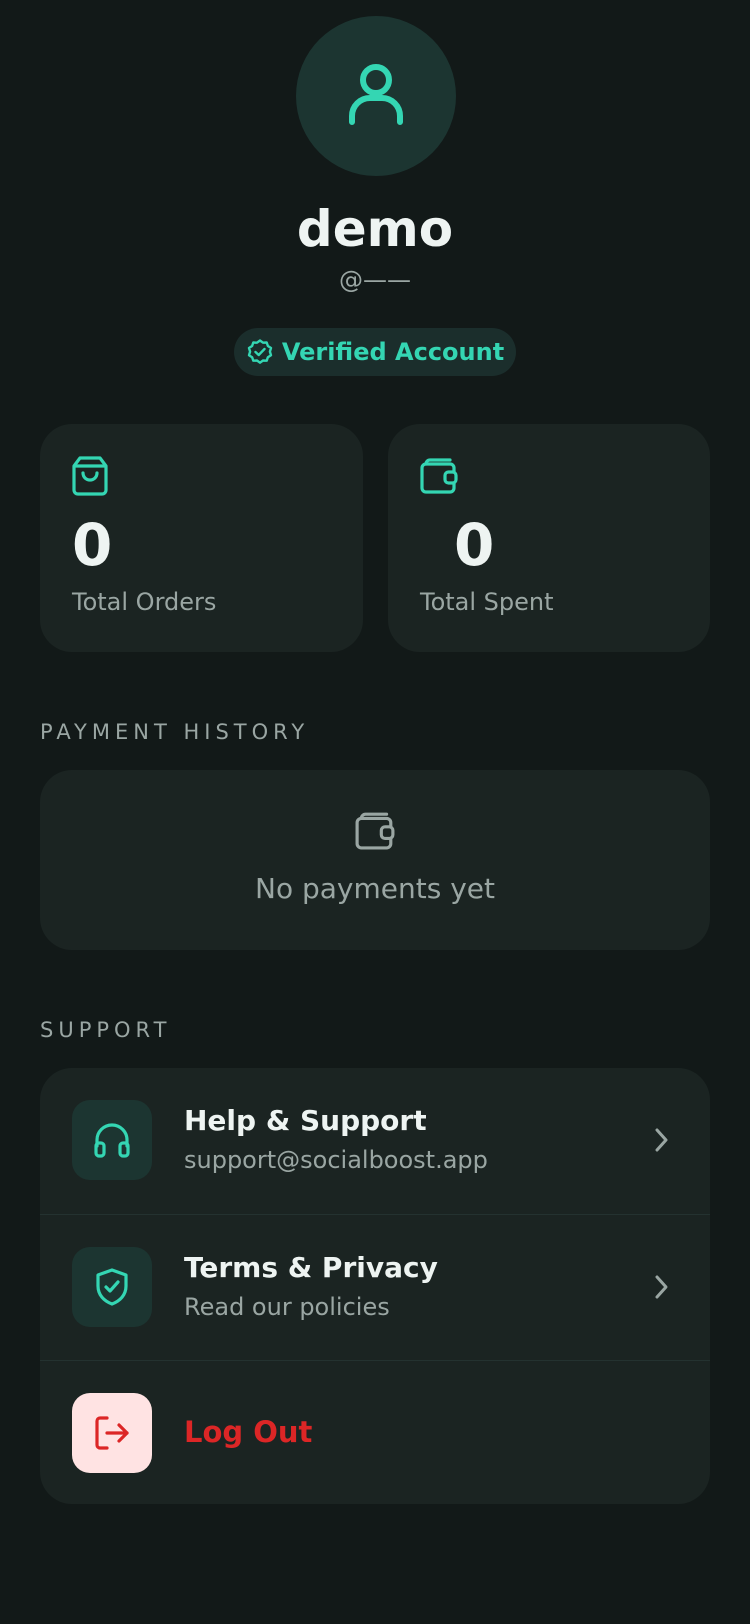 This screenshot has width=750, height=1624. I want to click on verified-badge: Verified Account, so click(375, 352).